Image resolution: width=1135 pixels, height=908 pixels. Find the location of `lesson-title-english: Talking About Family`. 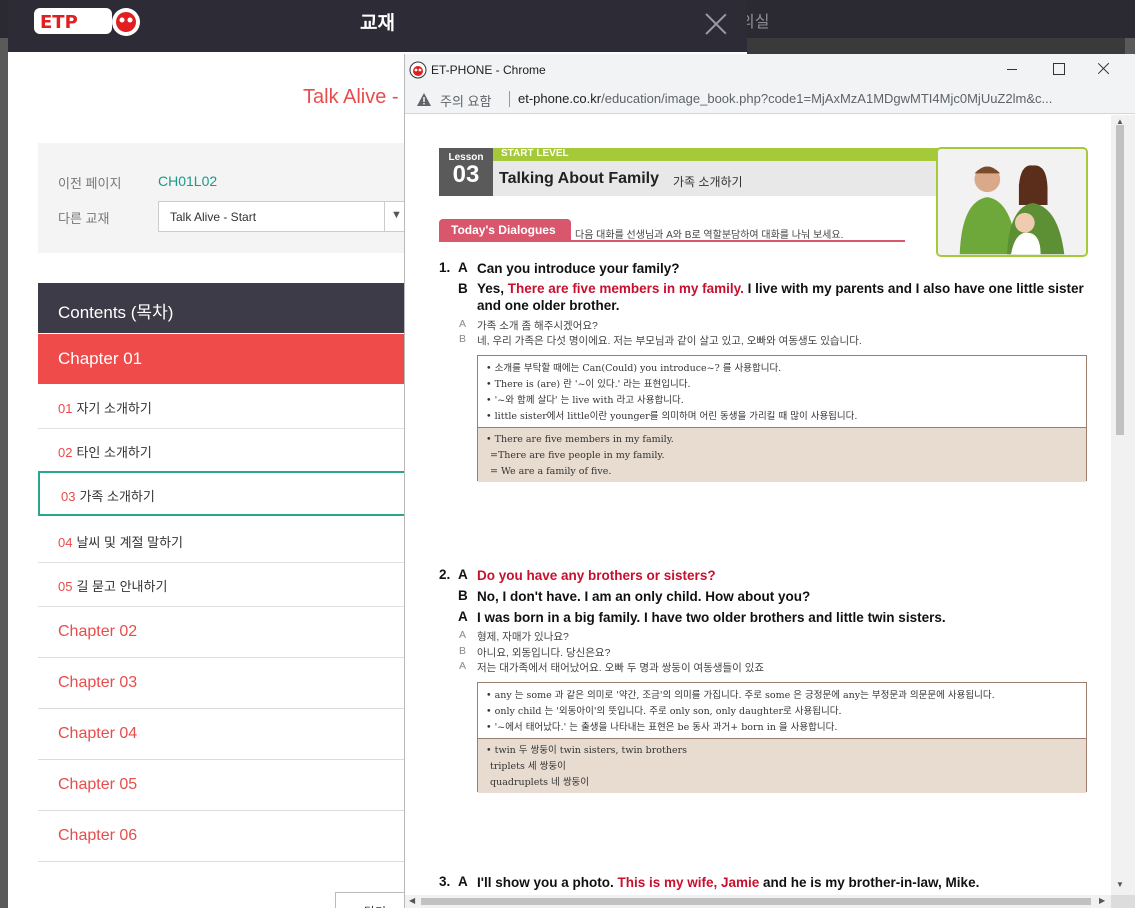

lesson-title-english: Talking About Family is located at coordinates (579, 178).